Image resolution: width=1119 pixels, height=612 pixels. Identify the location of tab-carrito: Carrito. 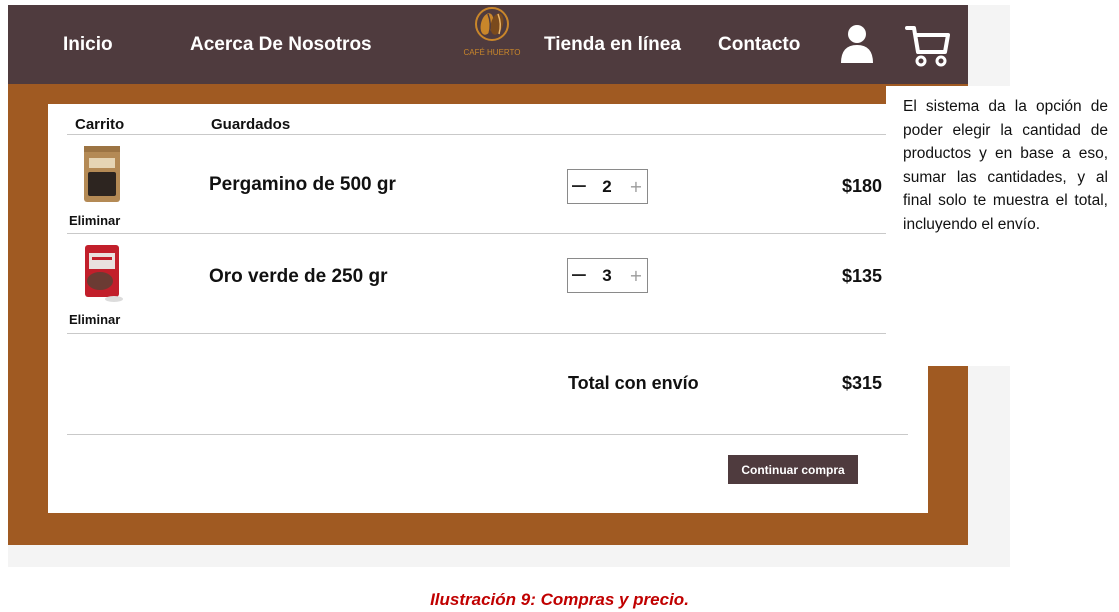
(99, 124).